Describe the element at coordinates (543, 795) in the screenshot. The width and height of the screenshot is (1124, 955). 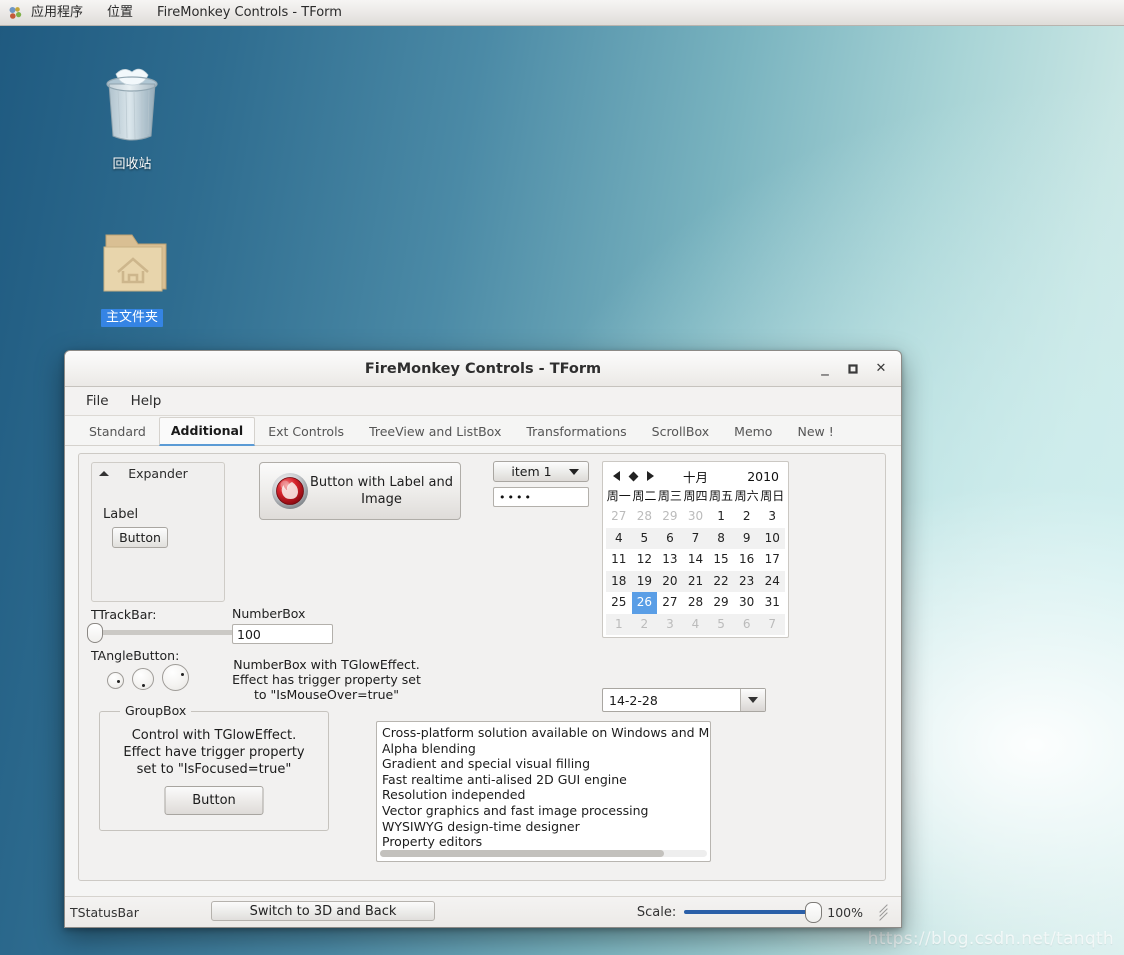
I see `list-item: Resolution independed` at that location.